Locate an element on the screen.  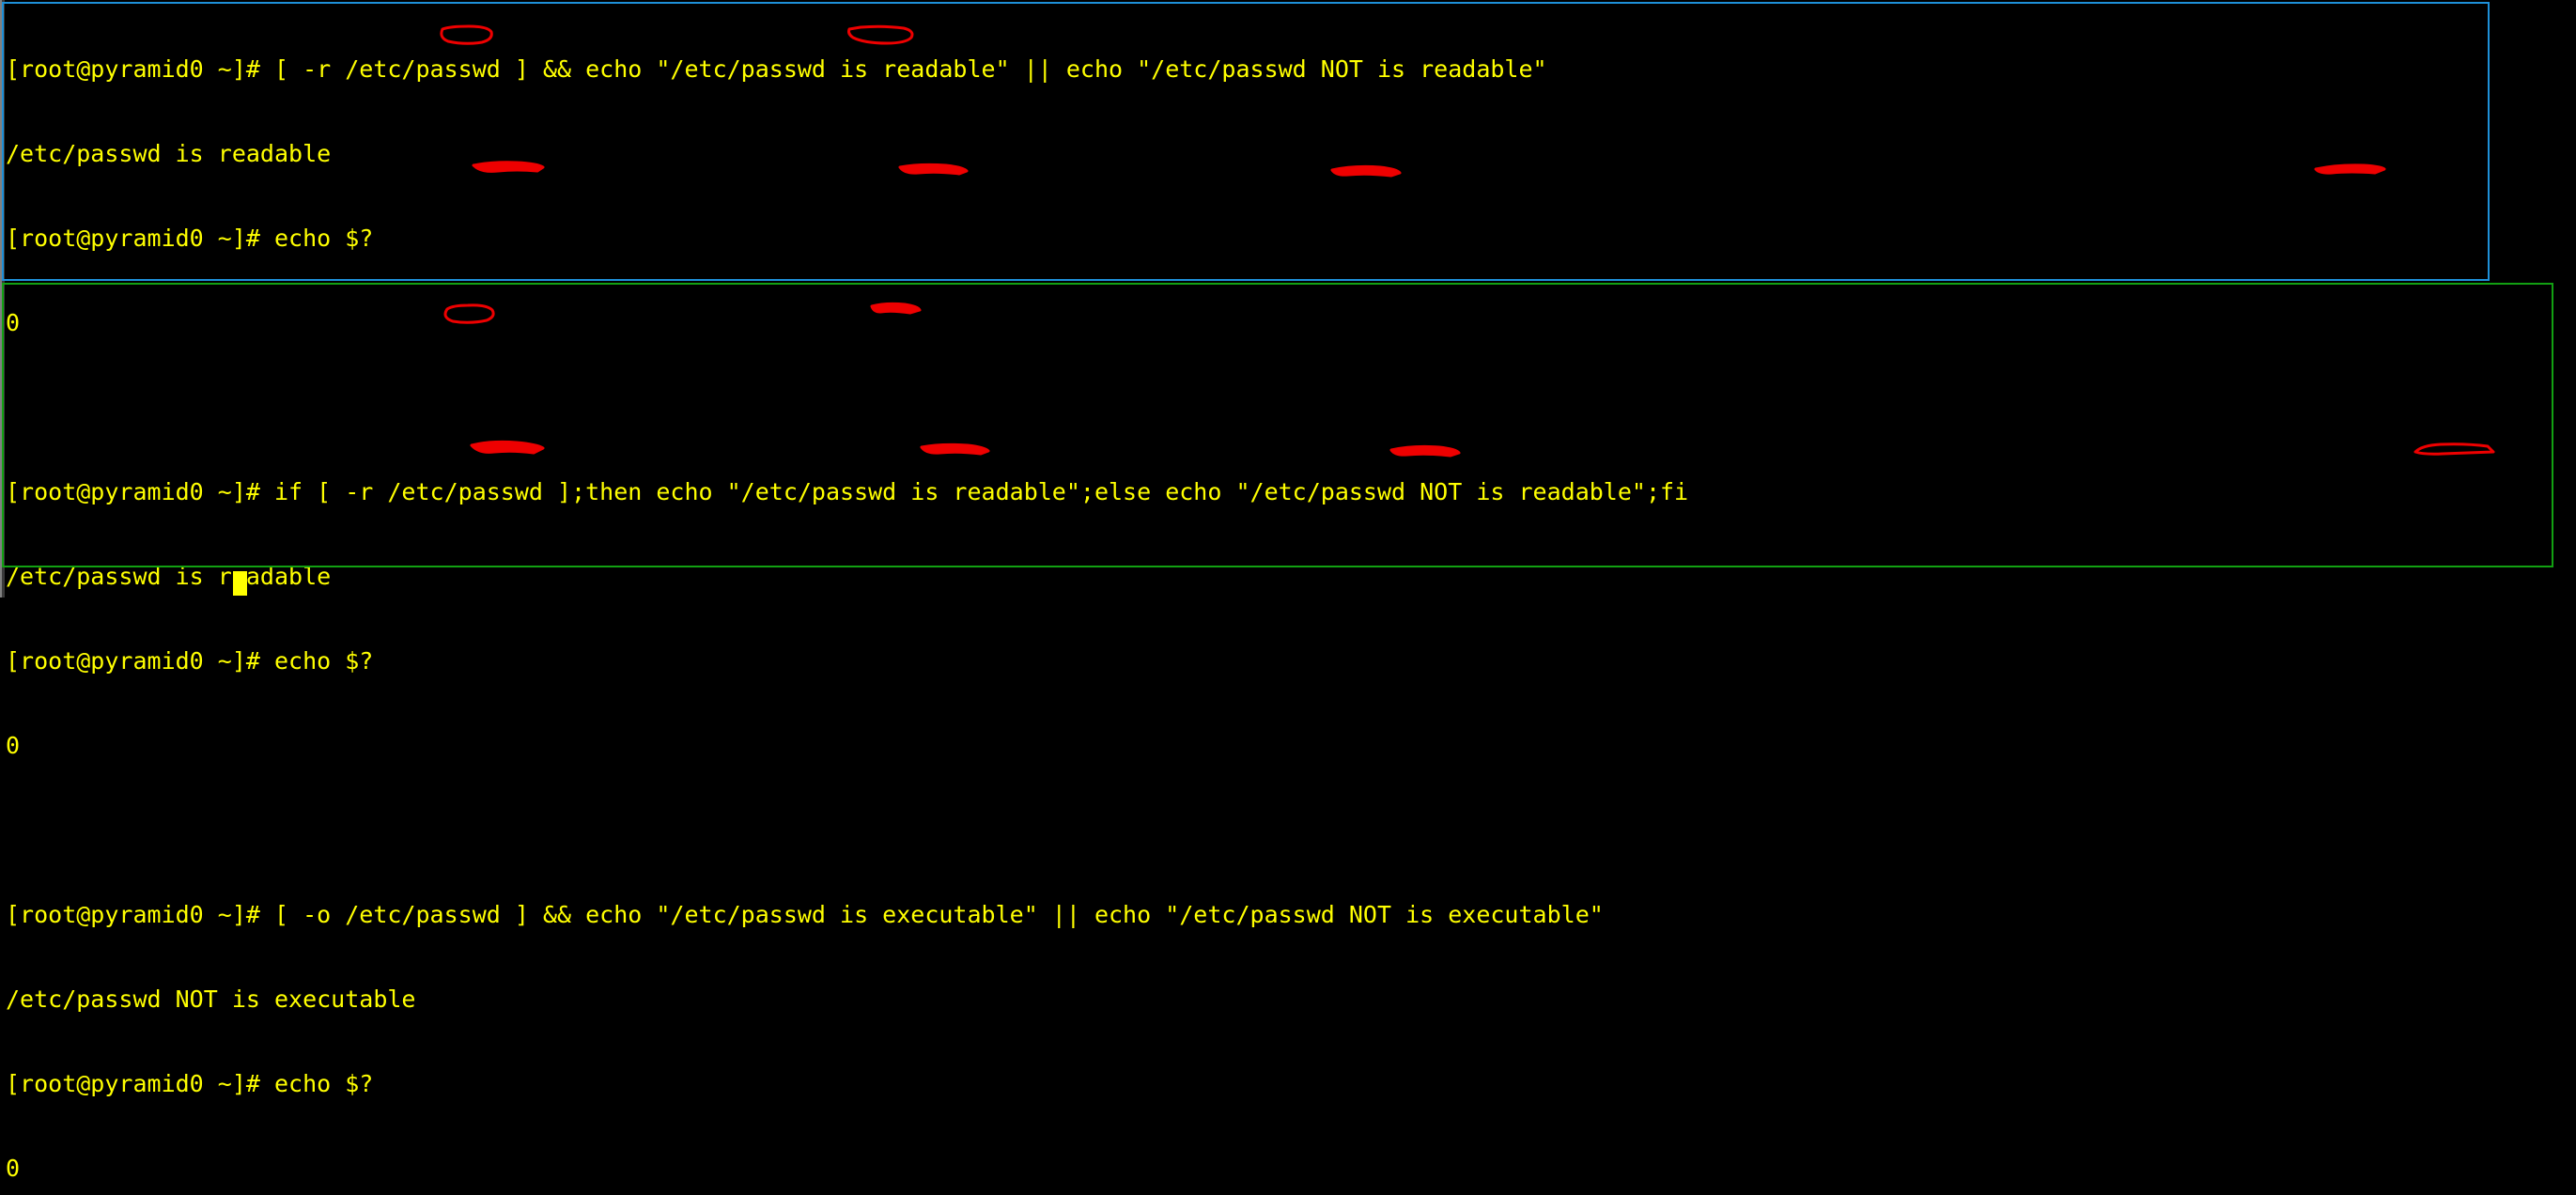
terminal-line: /etc/passwd NOT is executable is located at coordinates (211, 999).